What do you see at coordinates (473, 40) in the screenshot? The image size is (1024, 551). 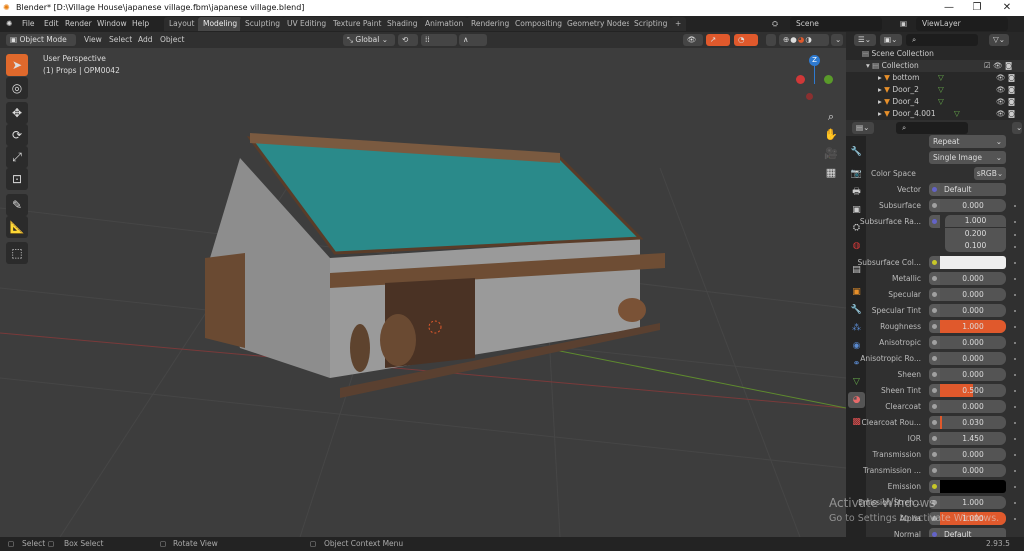 I see `proportional-edit-icon: ∧` at bounding box center [473, 40].